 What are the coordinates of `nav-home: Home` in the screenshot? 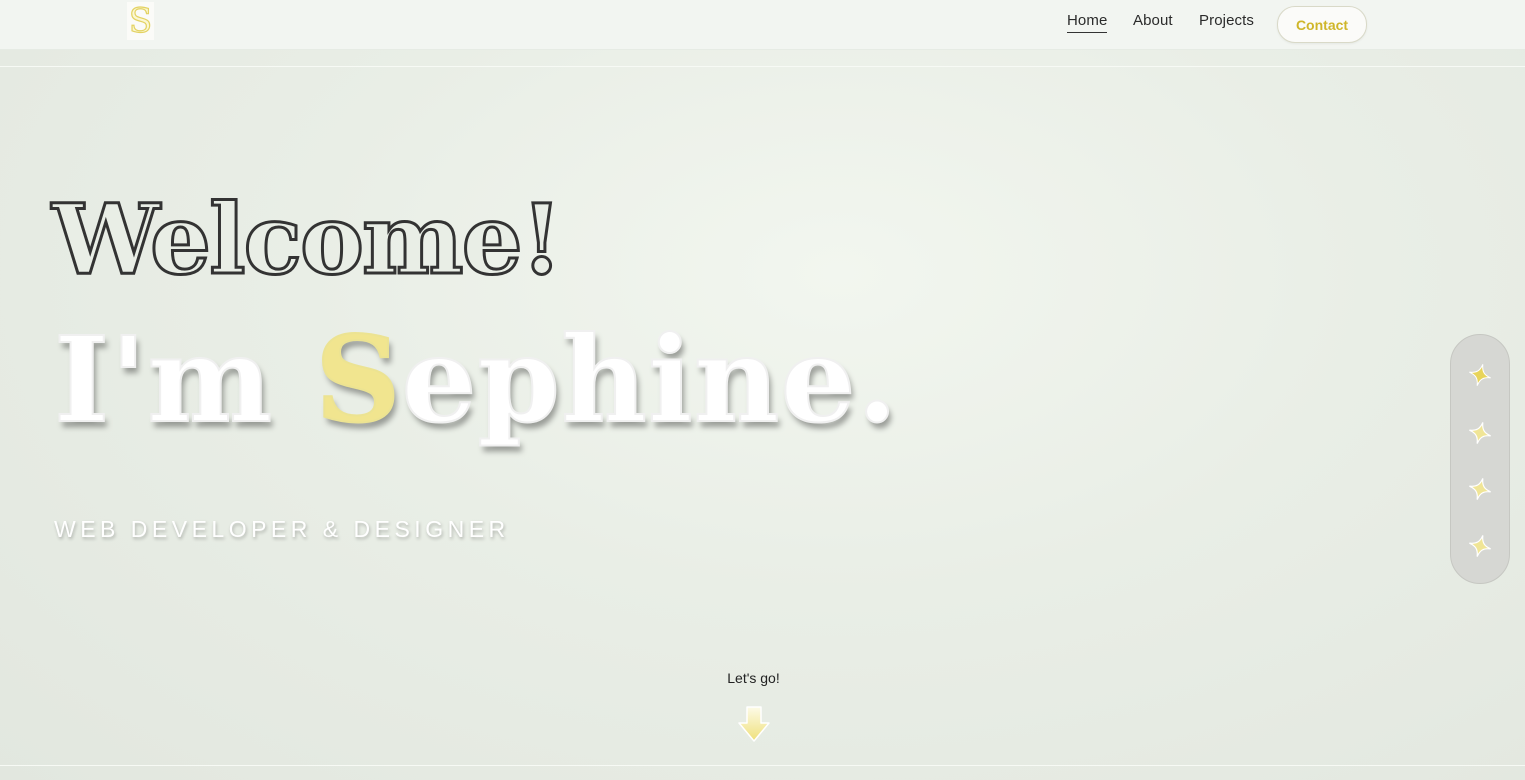 It's located at (1087, 22).